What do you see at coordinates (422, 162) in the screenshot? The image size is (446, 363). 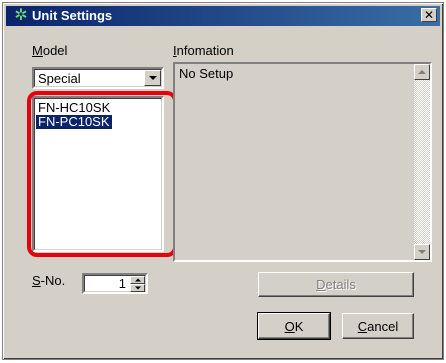 I see `information-scrollbar` at bounding box center [422, 162].